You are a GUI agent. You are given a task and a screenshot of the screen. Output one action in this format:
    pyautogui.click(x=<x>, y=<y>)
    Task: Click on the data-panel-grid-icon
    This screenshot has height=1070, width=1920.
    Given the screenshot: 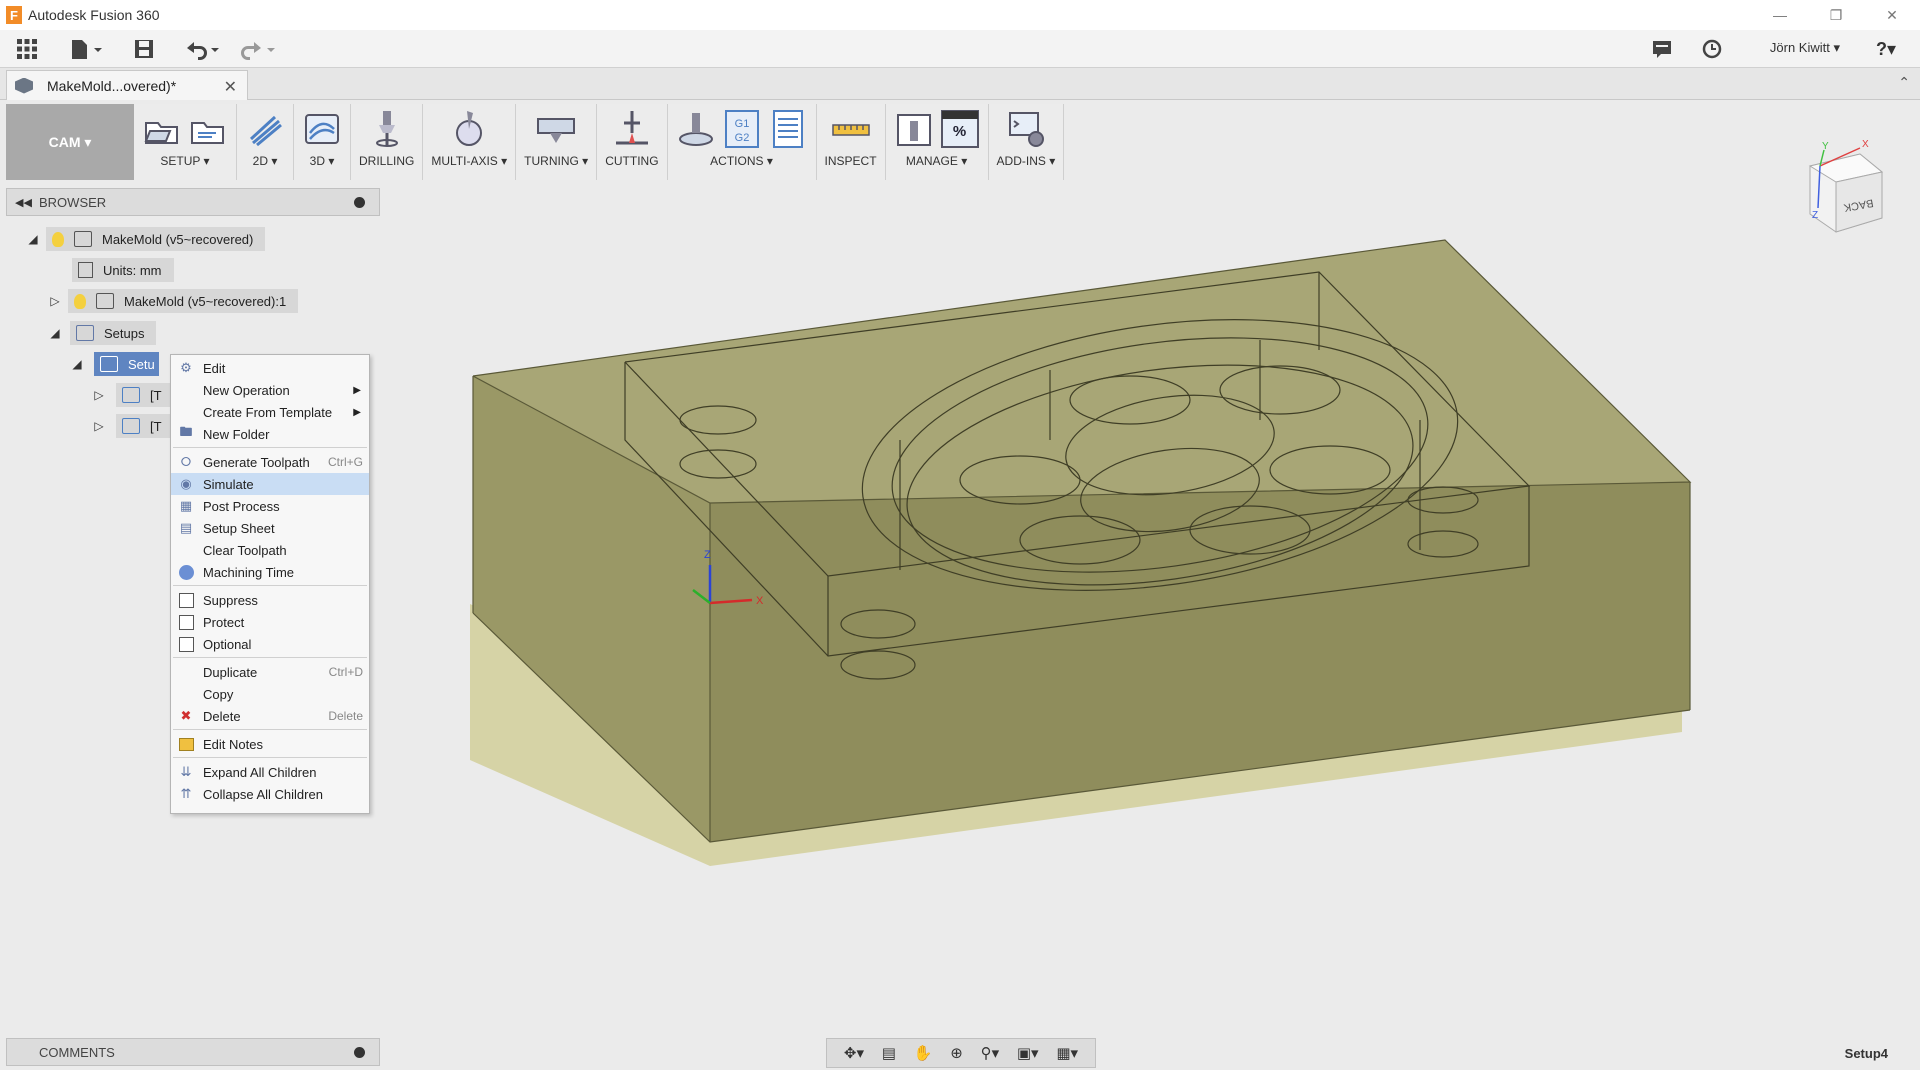 What is the action you would take?
    pyautogui.click(x=27, y=49)
    